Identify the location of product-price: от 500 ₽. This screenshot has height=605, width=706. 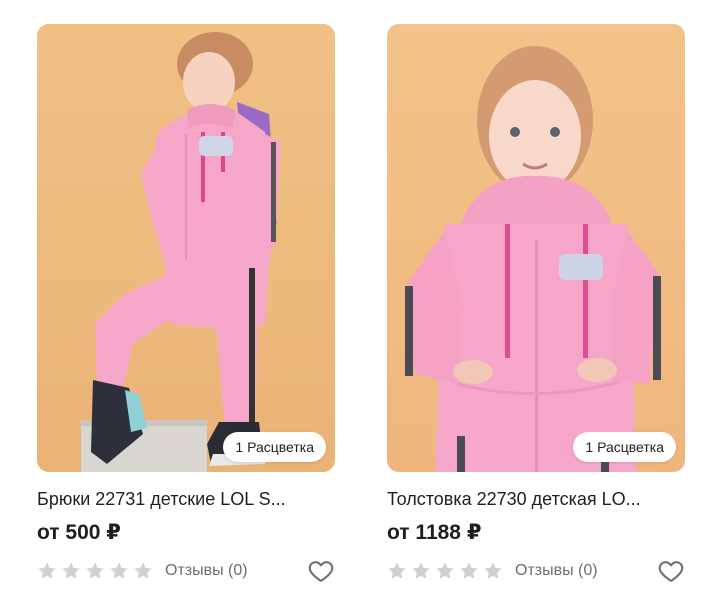
(79, 532).